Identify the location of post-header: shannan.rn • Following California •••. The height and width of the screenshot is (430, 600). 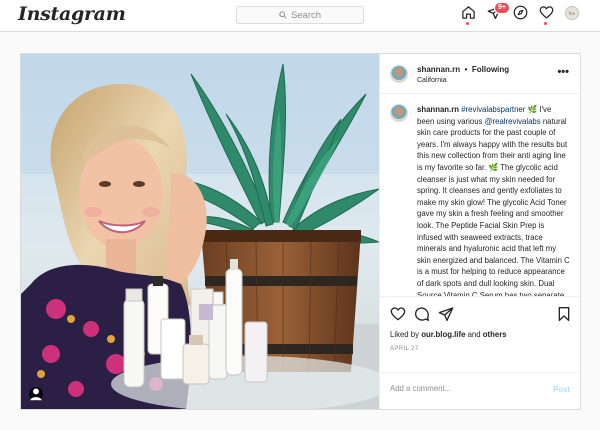
(480, 74).